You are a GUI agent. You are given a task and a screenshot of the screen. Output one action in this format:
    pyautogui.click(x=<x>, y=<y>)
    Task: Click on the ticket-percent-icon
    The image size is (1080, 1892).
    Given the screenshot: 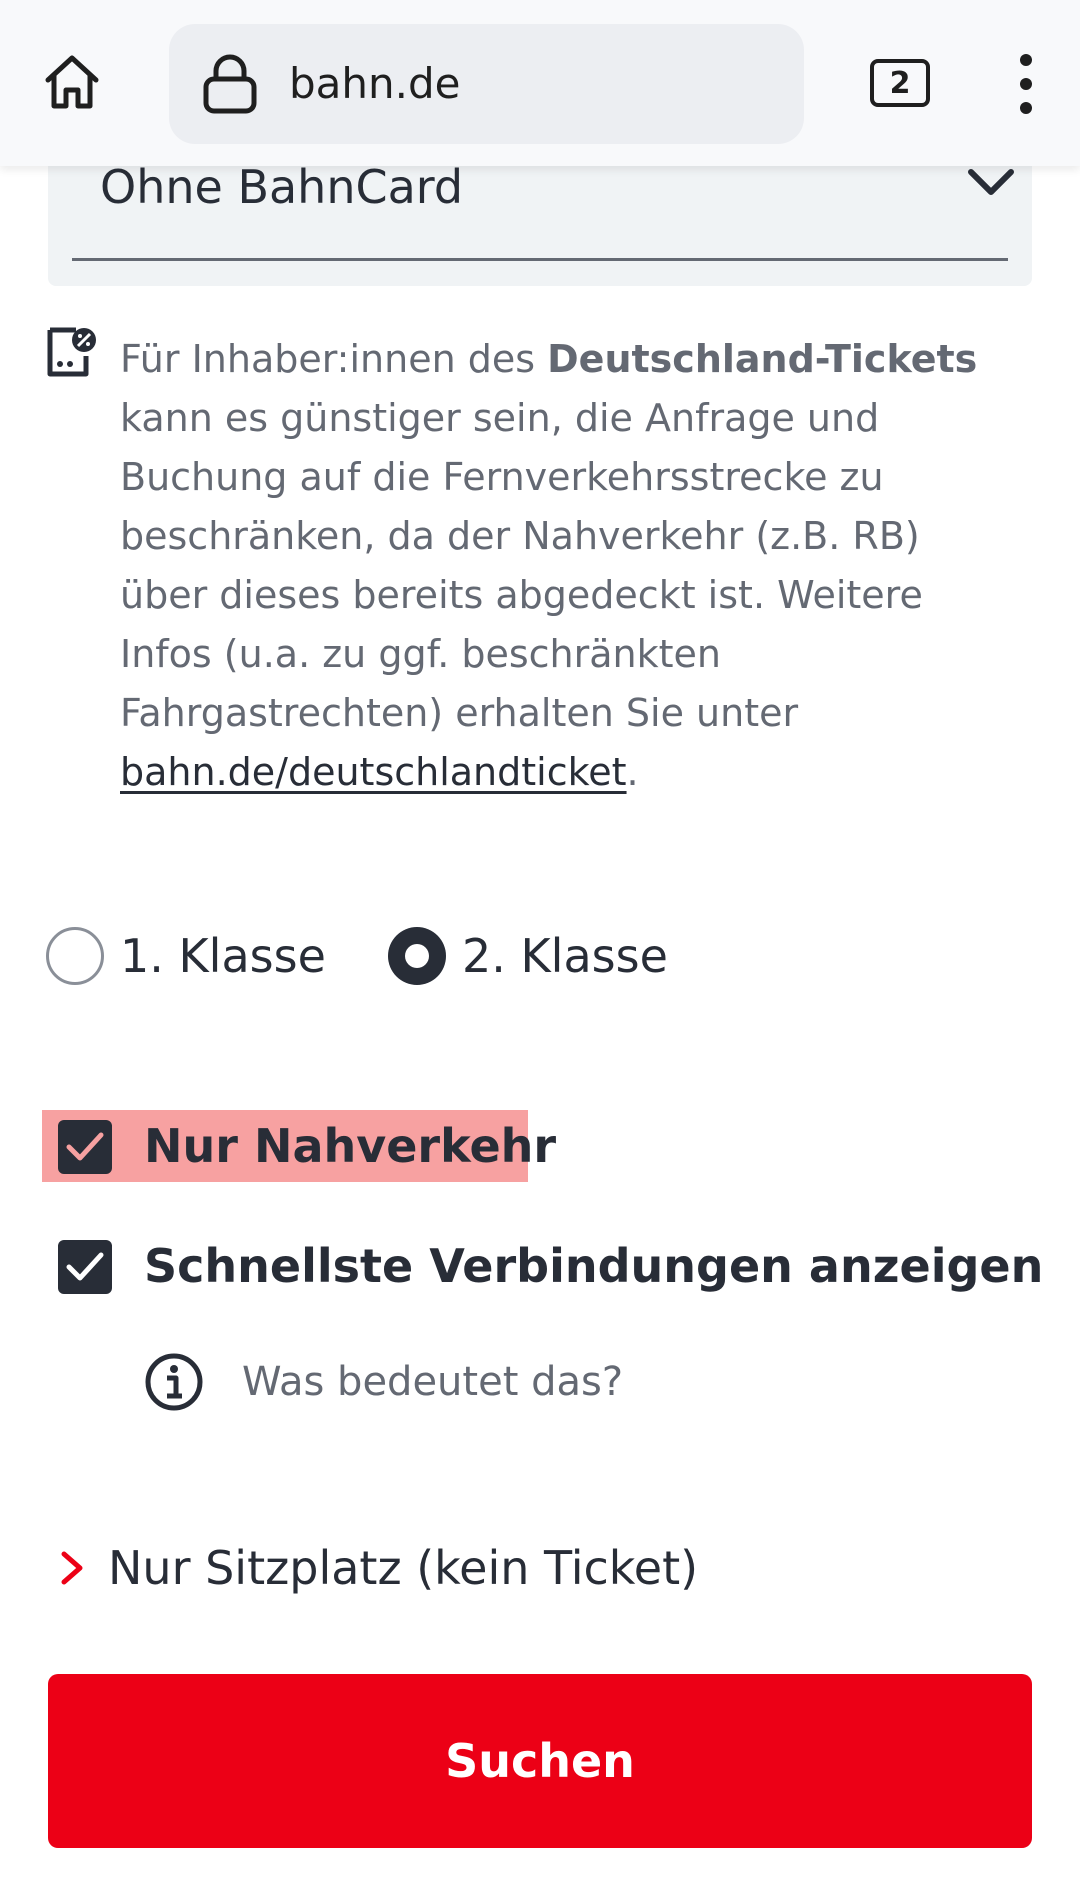 What is the action you would take?
    pyautogui.click(x=72, y=352)
    